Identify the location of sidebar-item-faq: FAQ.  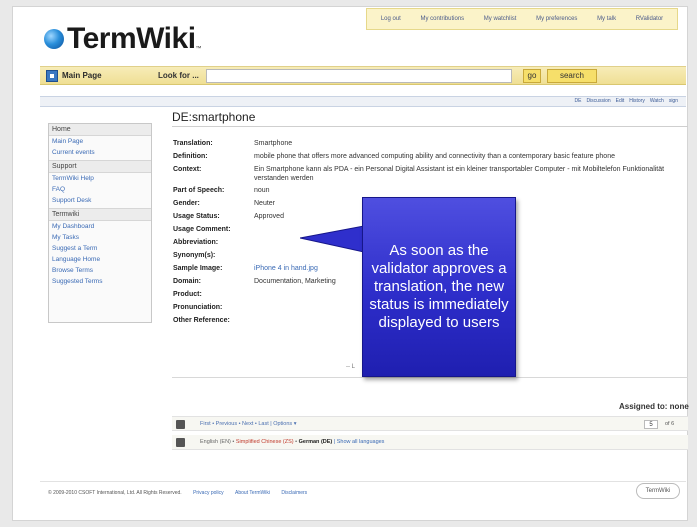
(100, 189).